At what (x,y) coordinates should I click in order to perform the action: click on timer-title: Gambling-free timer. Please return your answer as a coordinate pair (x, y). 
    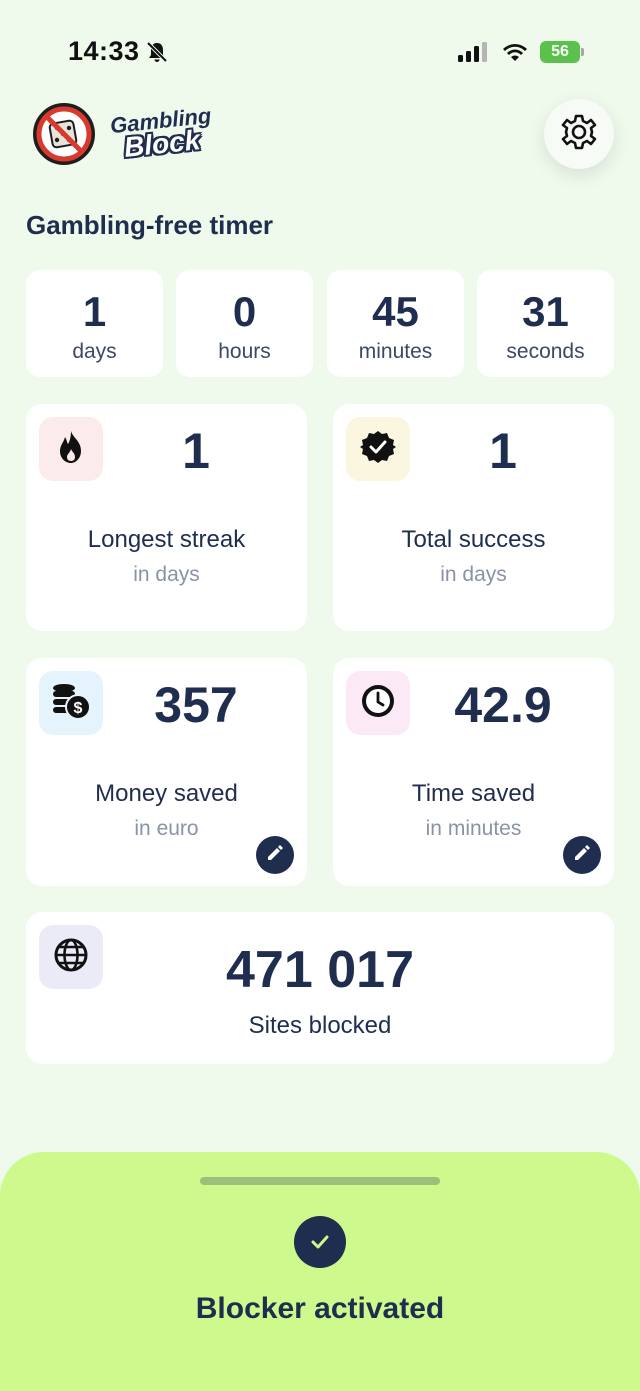
    Looking at the image, I should click on (150, 225).